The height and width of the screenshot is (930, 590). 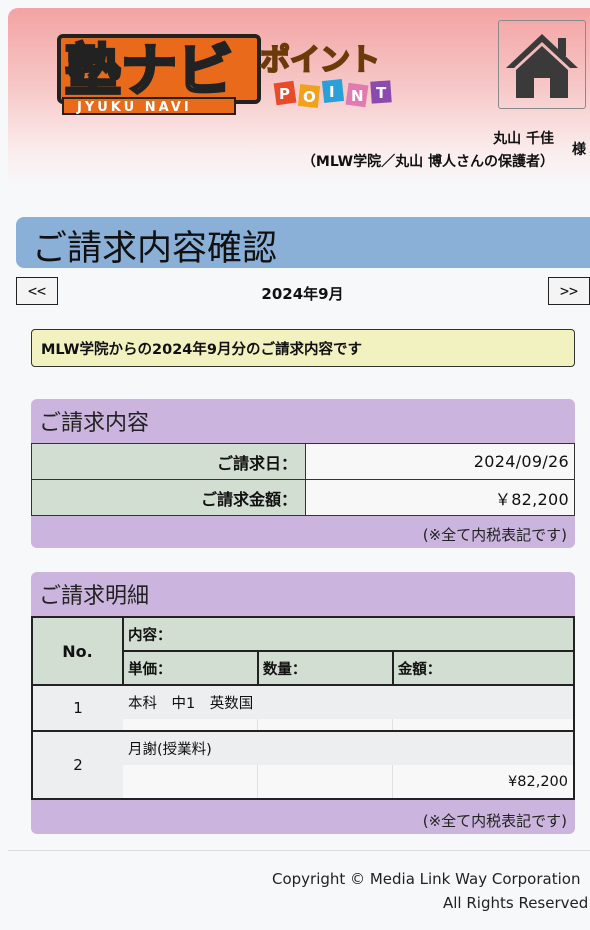 What do you see at coordinates (77, 765) in the screenshot?
I see `row-no: 2` at bounding box center [77, 765].